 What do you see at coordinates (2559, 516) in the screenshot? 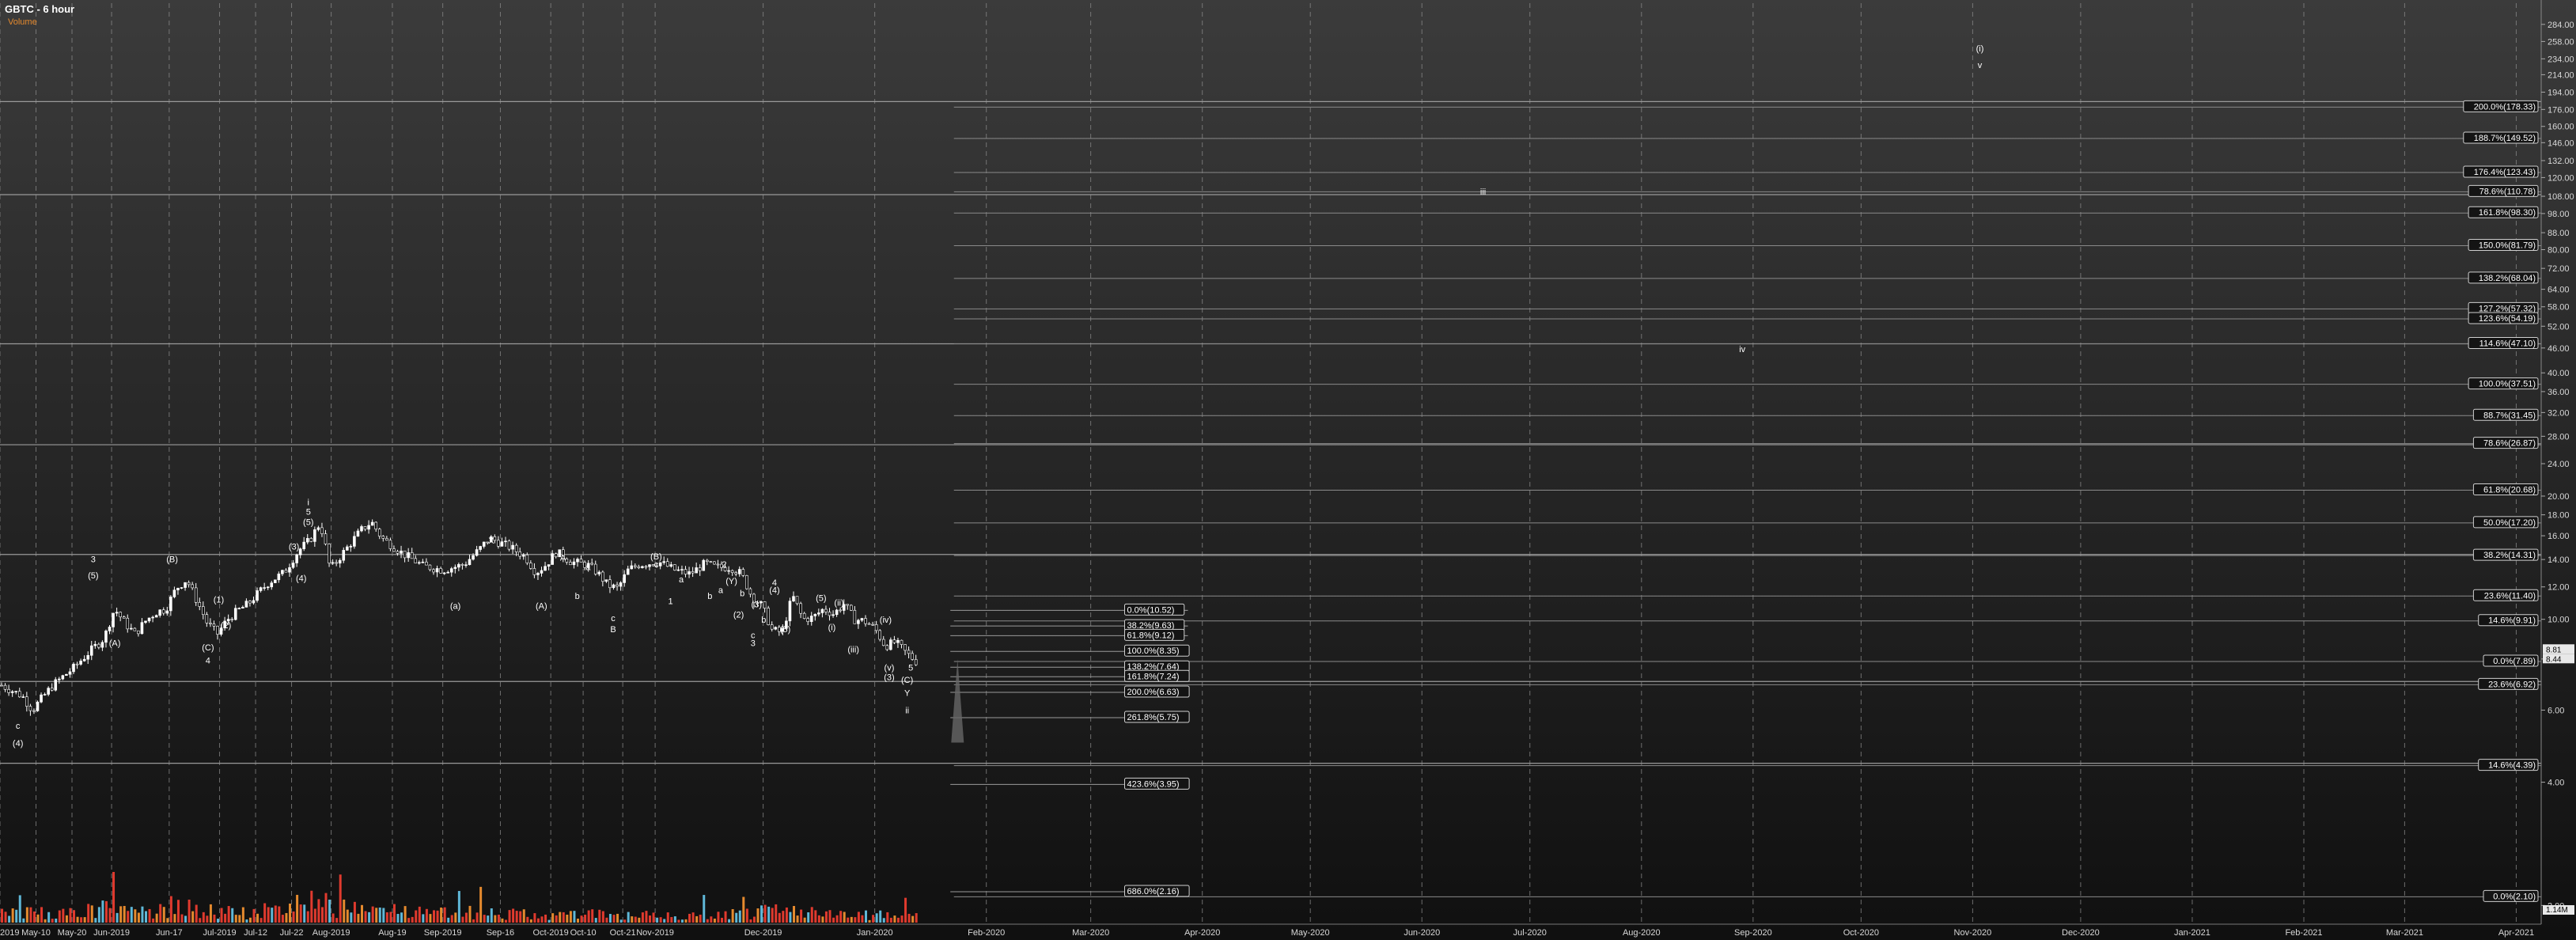
I see `y-tick-label: 18.00` at bounding box center [2559, 516].